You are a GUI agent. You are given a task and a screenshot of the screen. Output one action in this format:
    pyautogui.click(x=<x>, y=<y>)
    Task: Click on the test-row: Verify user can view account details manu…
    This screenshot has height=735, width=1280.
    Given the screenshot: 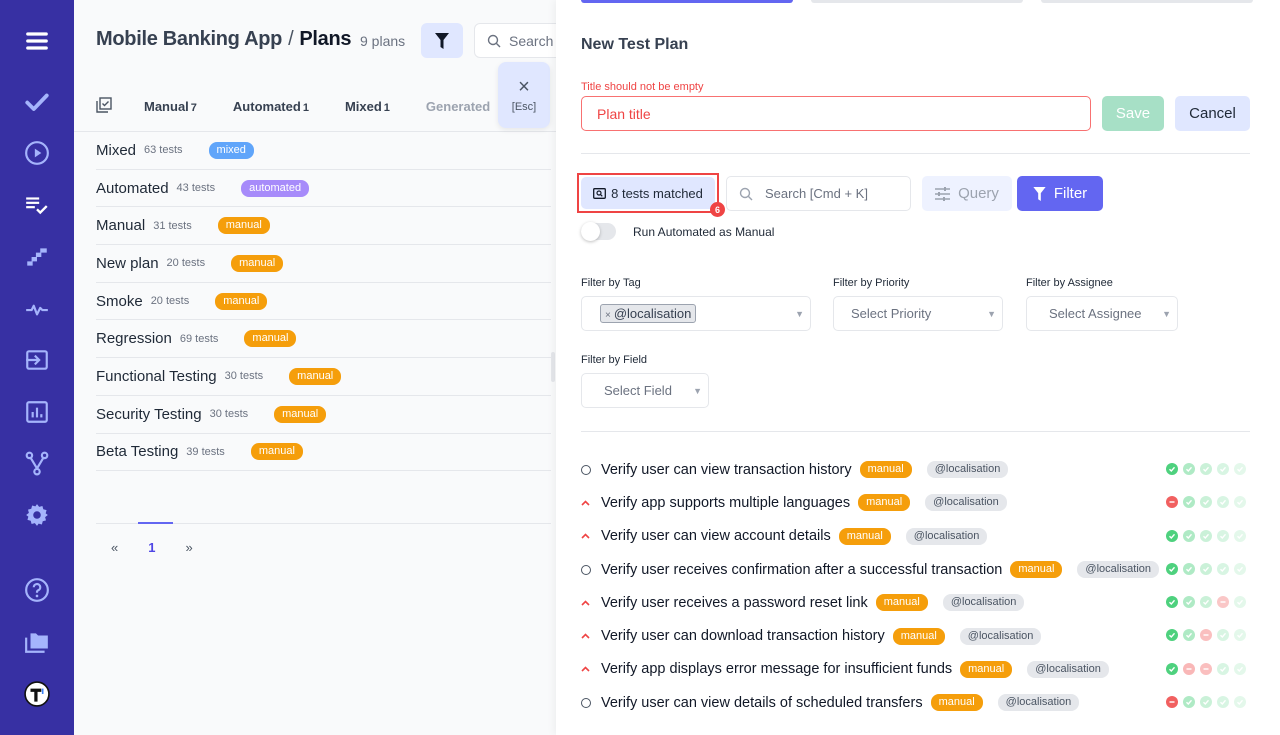 What is the action you would take?
    pyautogui.click(x=915, y=536)
    